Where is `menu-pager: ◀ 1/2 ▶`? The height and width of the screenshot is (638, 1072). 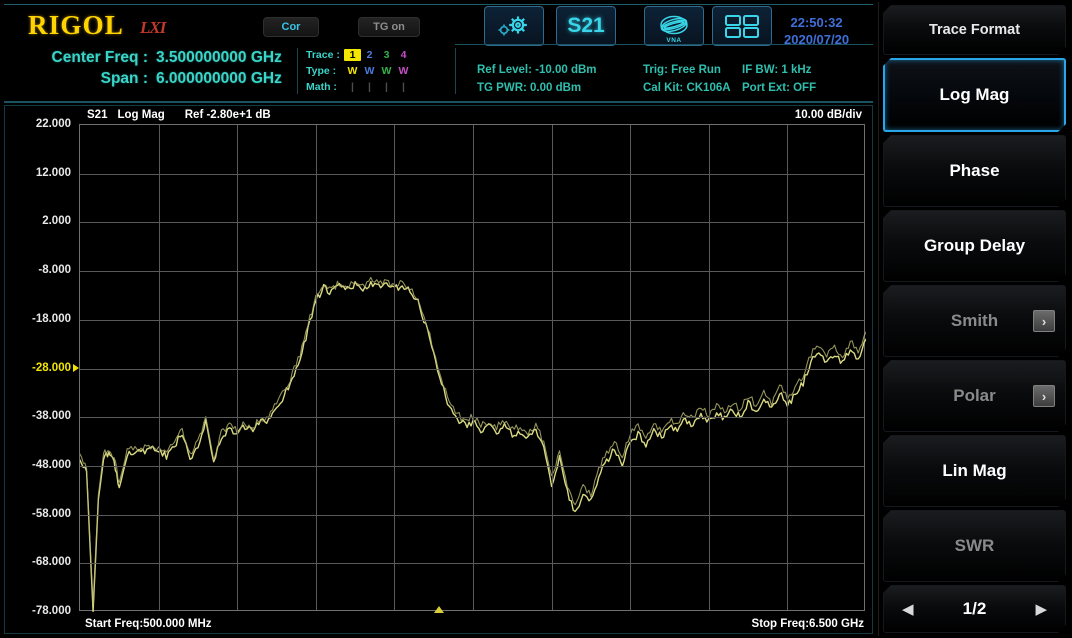 menu-pager: ◀ 1/2 ▶ is located at coordinates (974, 609).